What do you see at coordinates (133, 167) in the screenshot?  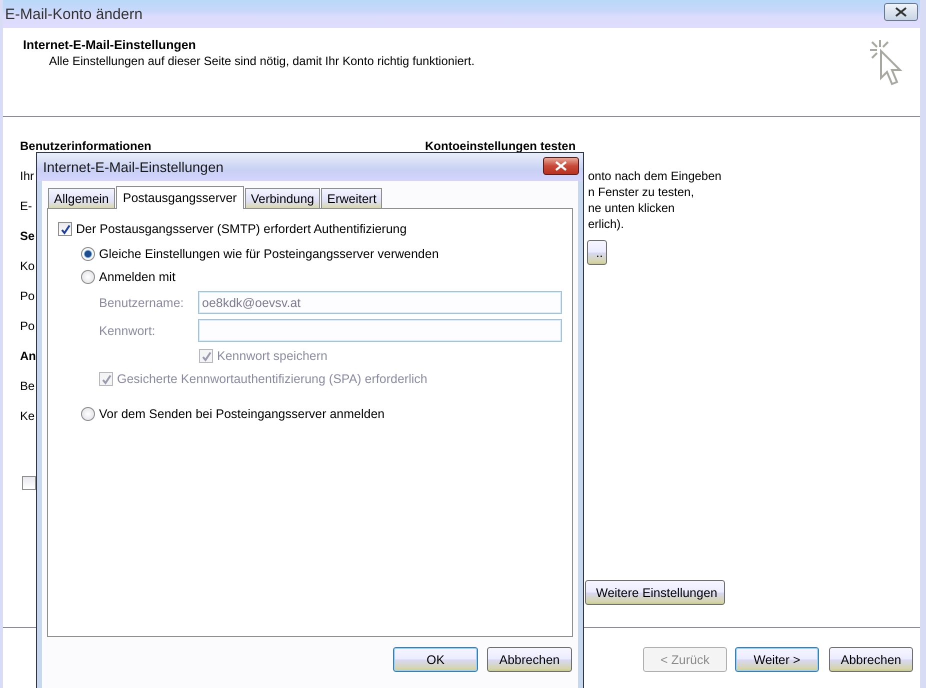 I see `dialog-title: Internet-E-Mail-Einstellungen` at bounding box center [133, 167].